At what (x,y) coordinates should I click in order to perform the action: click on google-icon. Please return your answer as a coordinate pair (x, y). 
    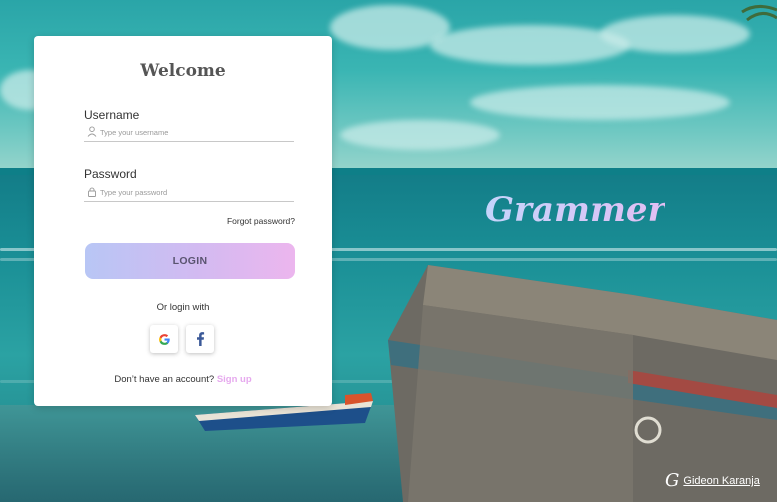
    Looking at the image, I should click on (164, 339).